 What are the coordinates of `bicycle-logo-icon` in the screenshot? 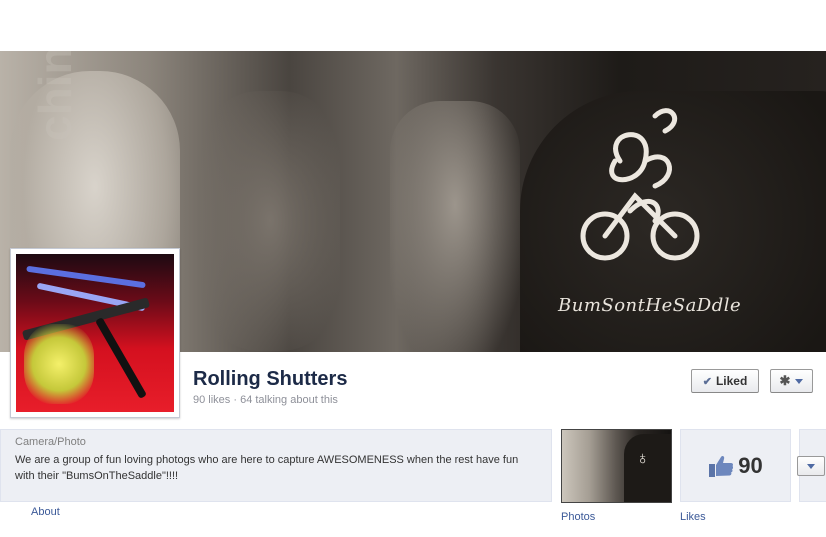 It's located at (640, 184).